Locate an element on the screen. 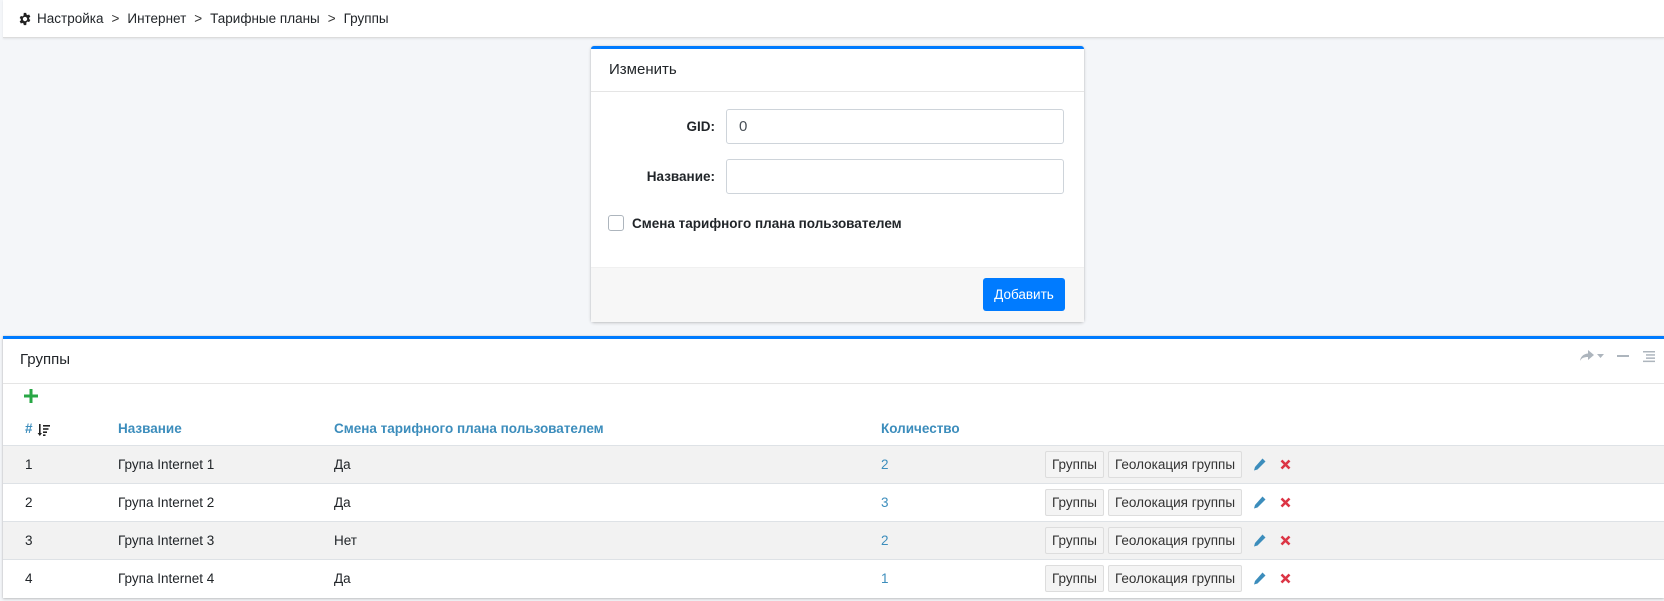 Image resolution: width=1664 pixels, height=601 pixels. gear-icon is located at coordinates (25, 18).